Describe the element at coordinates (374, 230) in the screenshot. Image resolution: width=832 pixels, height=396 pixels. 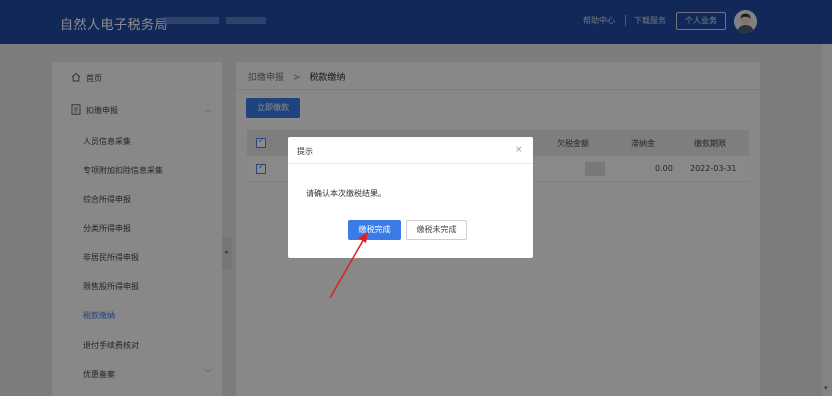
I see `payment-complete-button: 缴税完成` at that location.